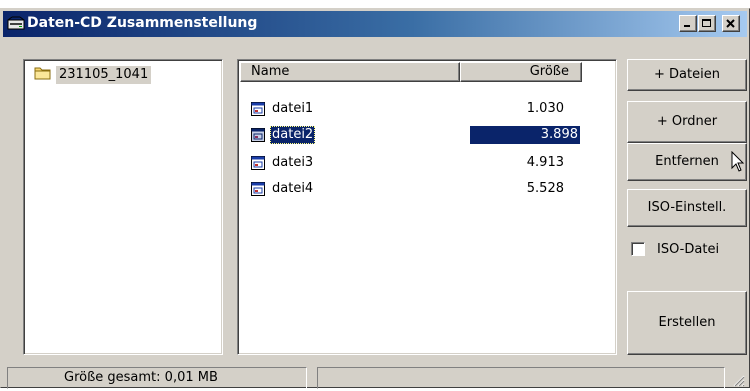 This screenshot has height=391, width=750. I want to click on add-folder-button: + Ordner, so click(687, 122).